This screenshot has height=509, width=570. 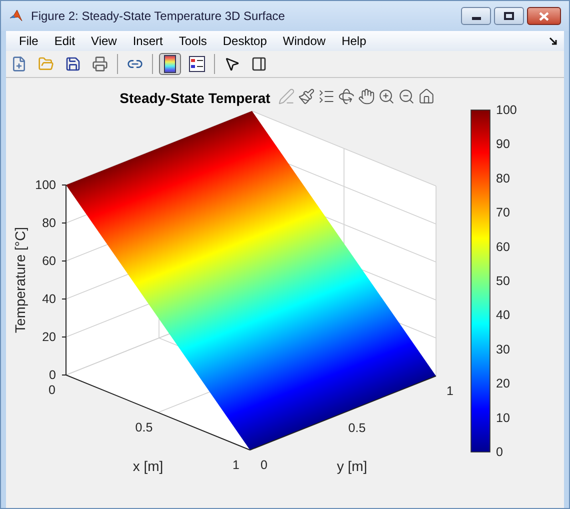 I want to click on menu-item: Window, so click(x=304, y=41).